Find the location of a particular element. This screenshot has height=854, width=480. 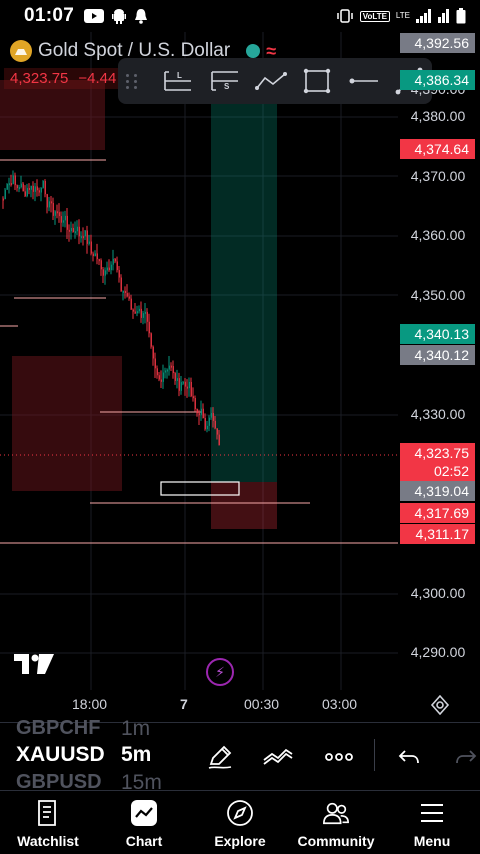

price-tick: 4,380.00 is located at coordinates (438, 116).